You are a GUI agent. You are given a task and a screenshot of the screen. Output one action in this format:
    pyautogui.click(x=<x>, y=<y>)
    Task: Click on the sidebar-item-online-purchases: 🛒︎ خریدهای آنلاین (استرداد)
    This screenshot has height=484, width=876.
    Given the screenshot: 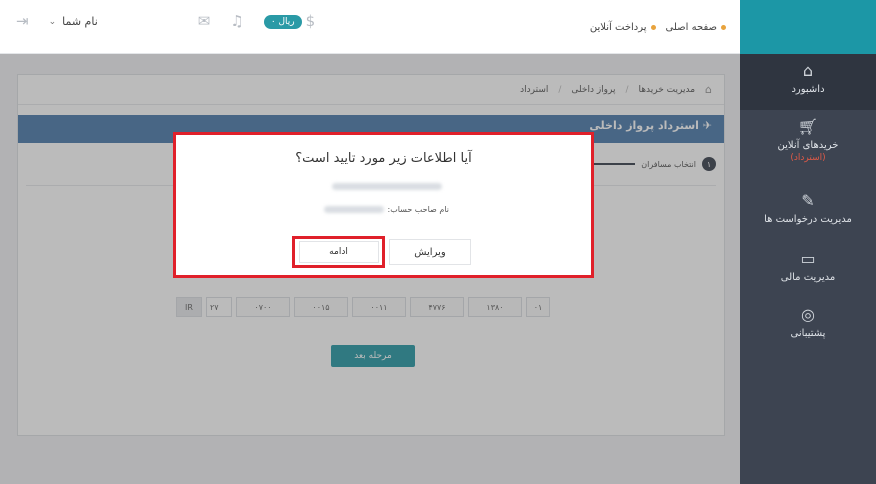 What is the action you would take?
    pyautogui.click(x=808, y=140)
    